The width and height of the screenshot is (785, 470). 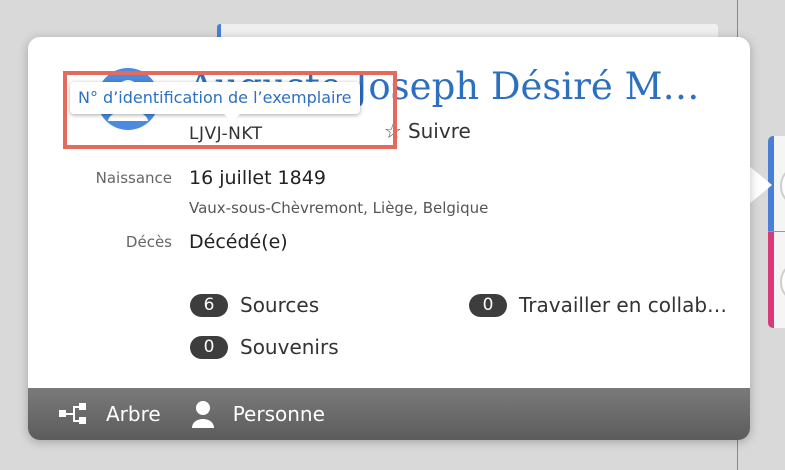 I want to click on sources-link: 6 Sources, so click(x=254, y=305).